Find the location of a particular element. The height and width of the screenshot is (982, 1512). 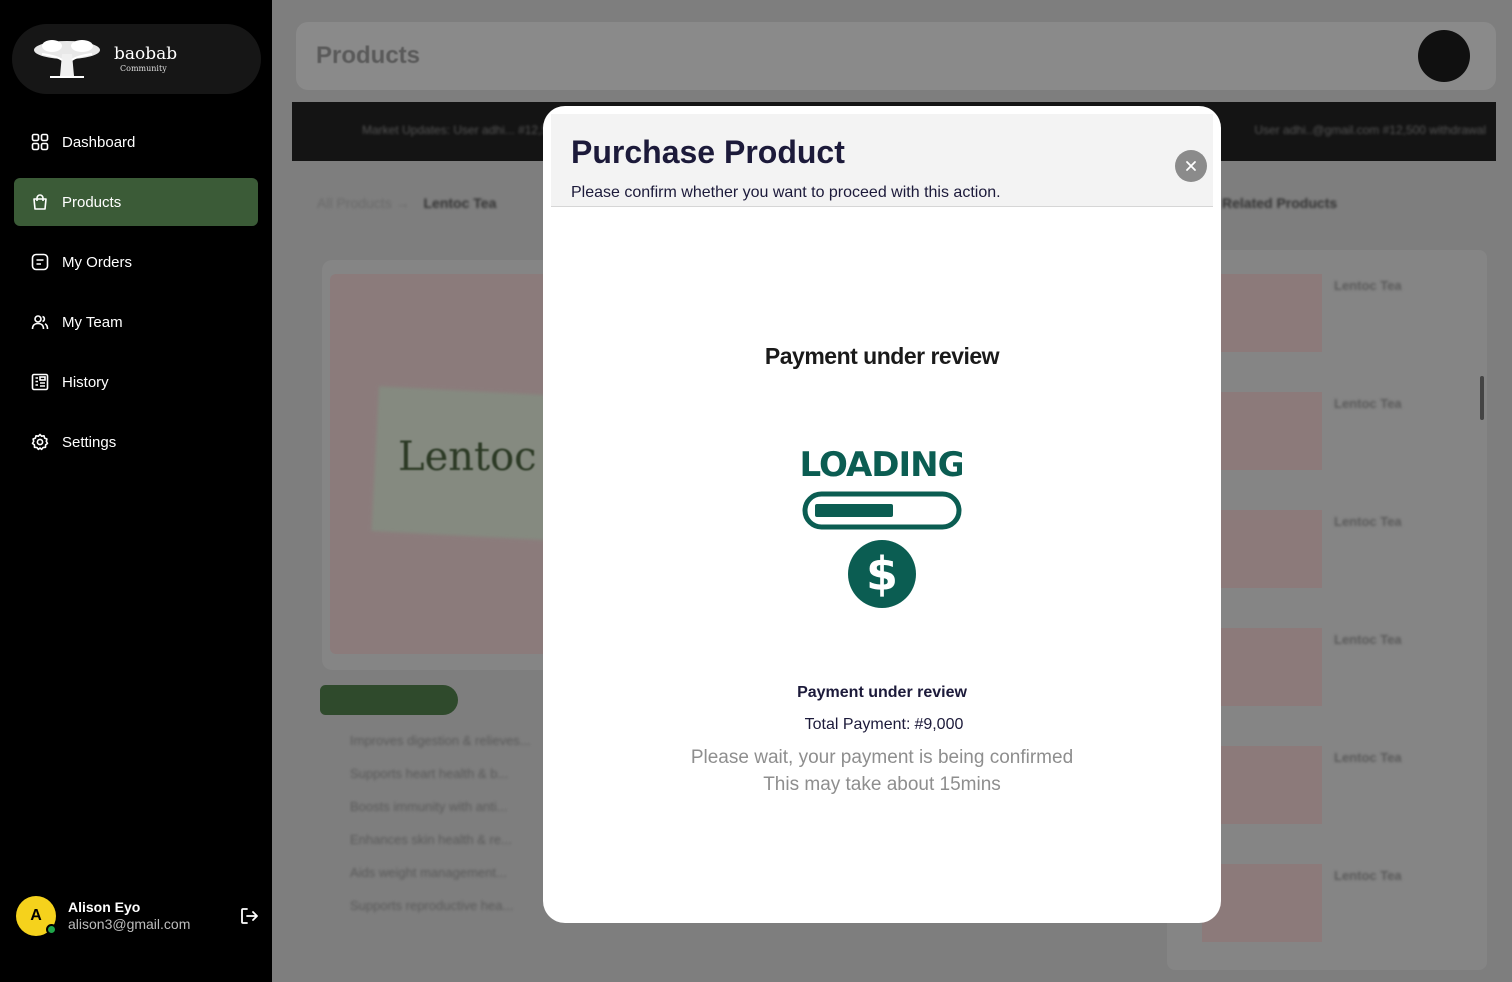

sidebar-item-my-orders: My Orders is located at coordinates (136, 262).